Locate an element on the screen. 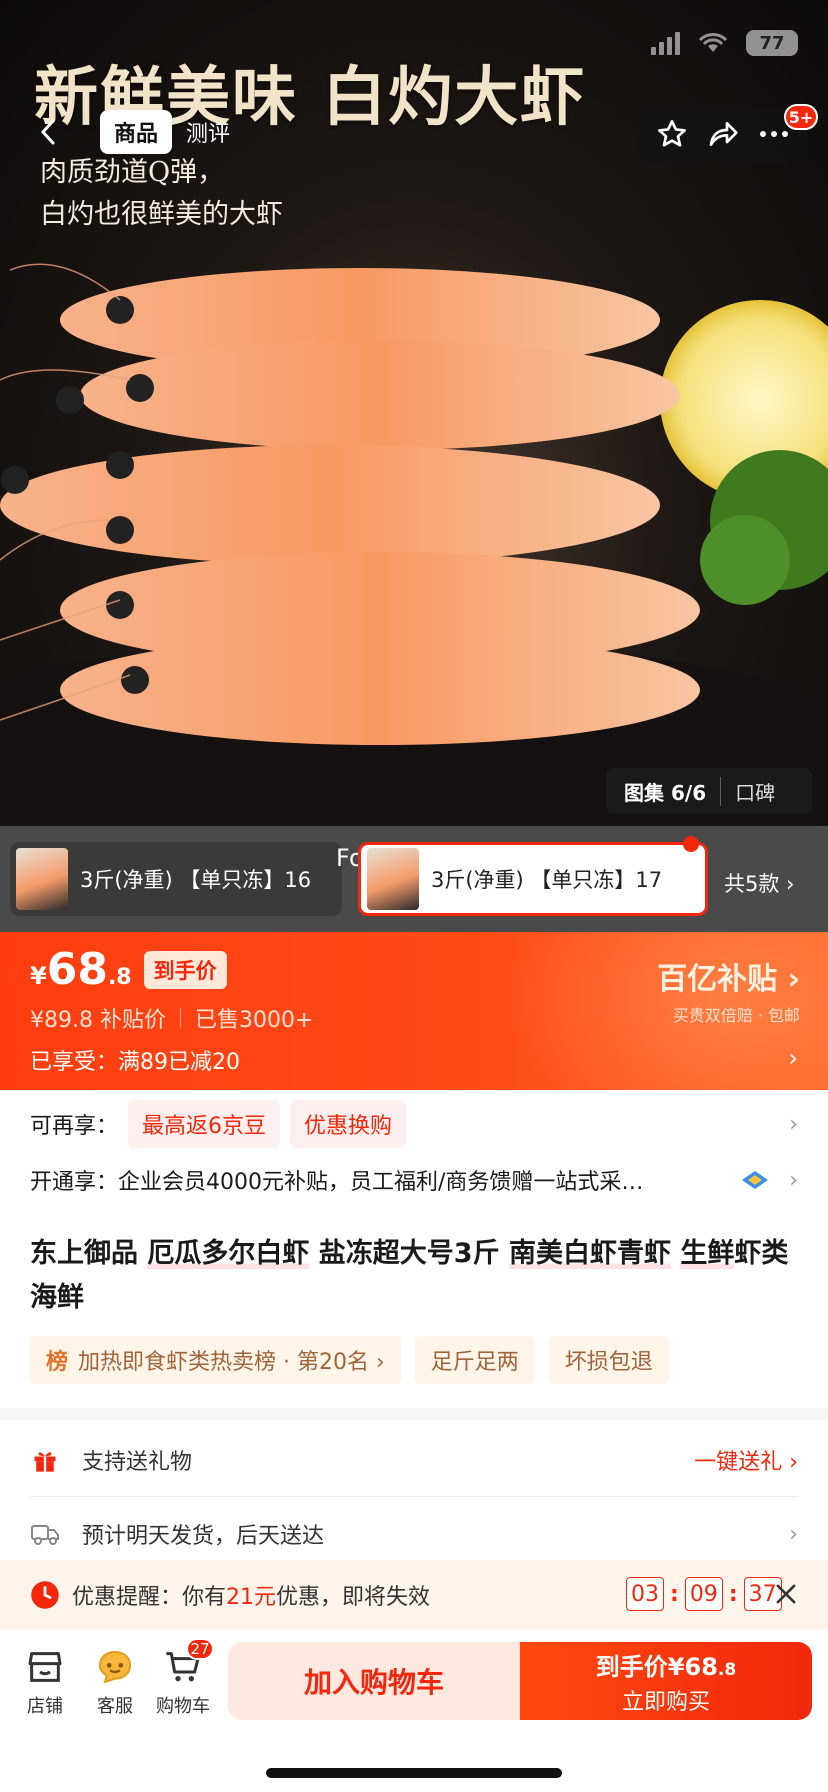 This screenshot has height=1792, width=828. wifi-icon is located at coordinates (713, 42).